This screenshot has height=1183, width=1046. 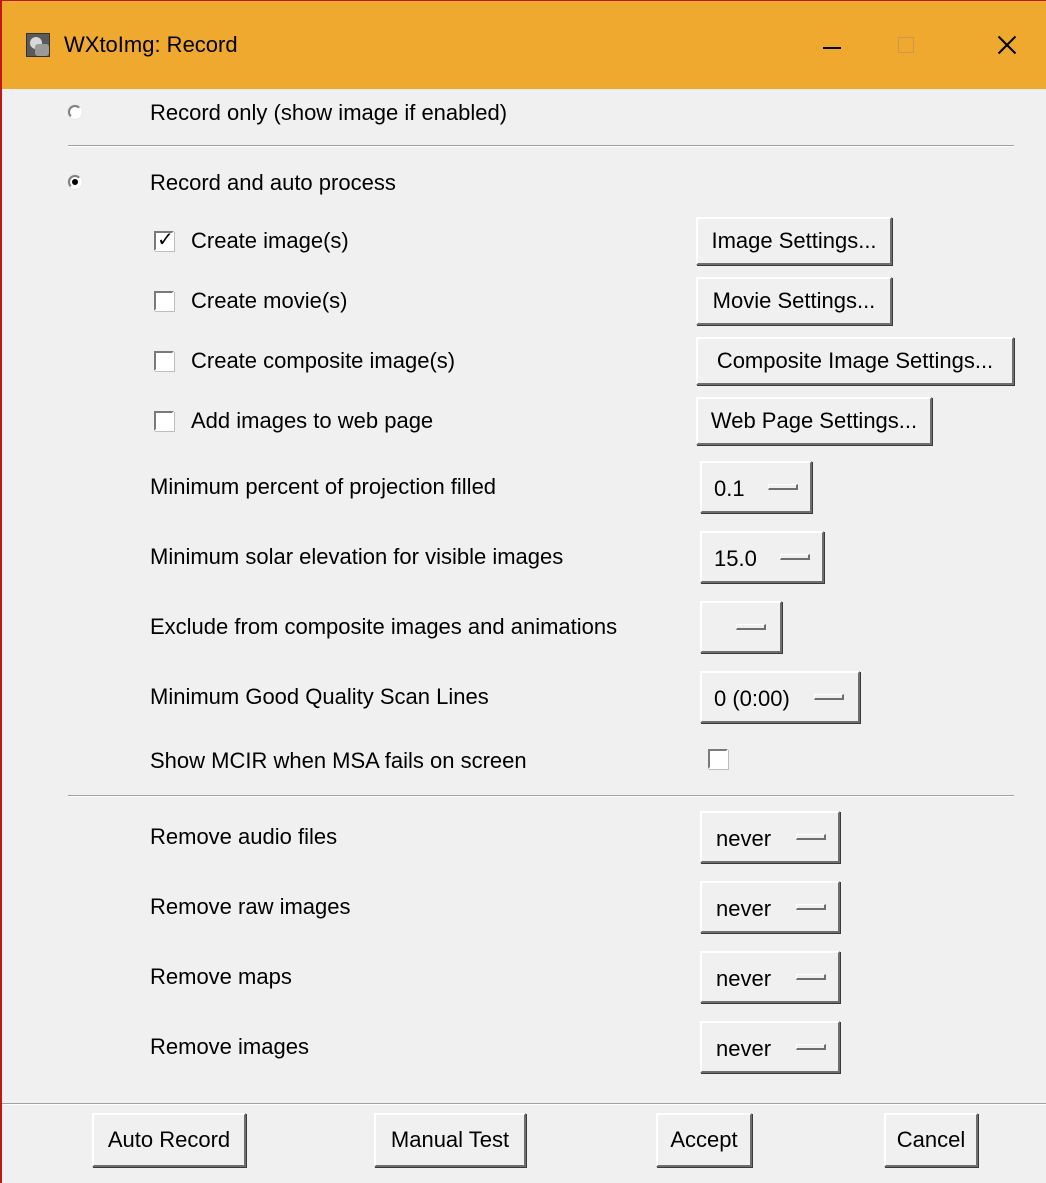 What do you see at coordinates (752, 698) in the screenshot?
I see `min-scan-lines-value: 0 (0:00)` at bounding box center [752, 698].